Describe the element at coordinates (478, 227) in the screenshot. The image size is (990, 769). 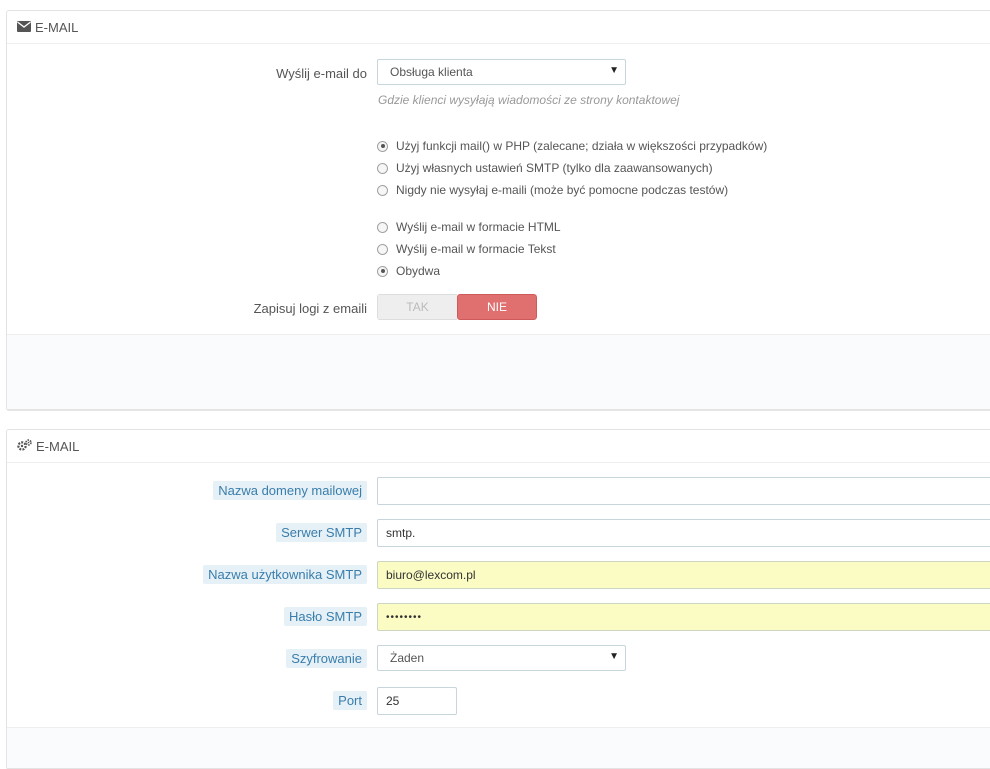
I see `format-option-label: Wyślij e-mail w formacie HTML` at that location.